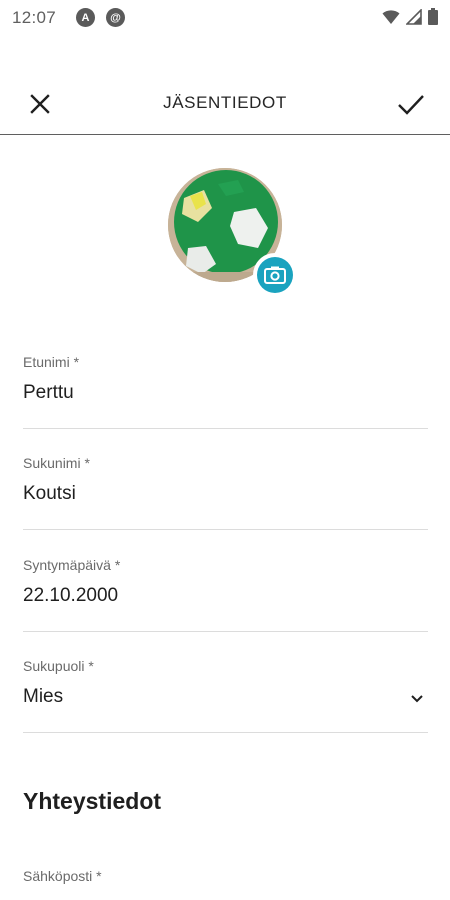  What do you see at coordinates (56, 463) in the screenshot?
I see `last-name-label: Sukunimi *` at bounding box center [56, 463].